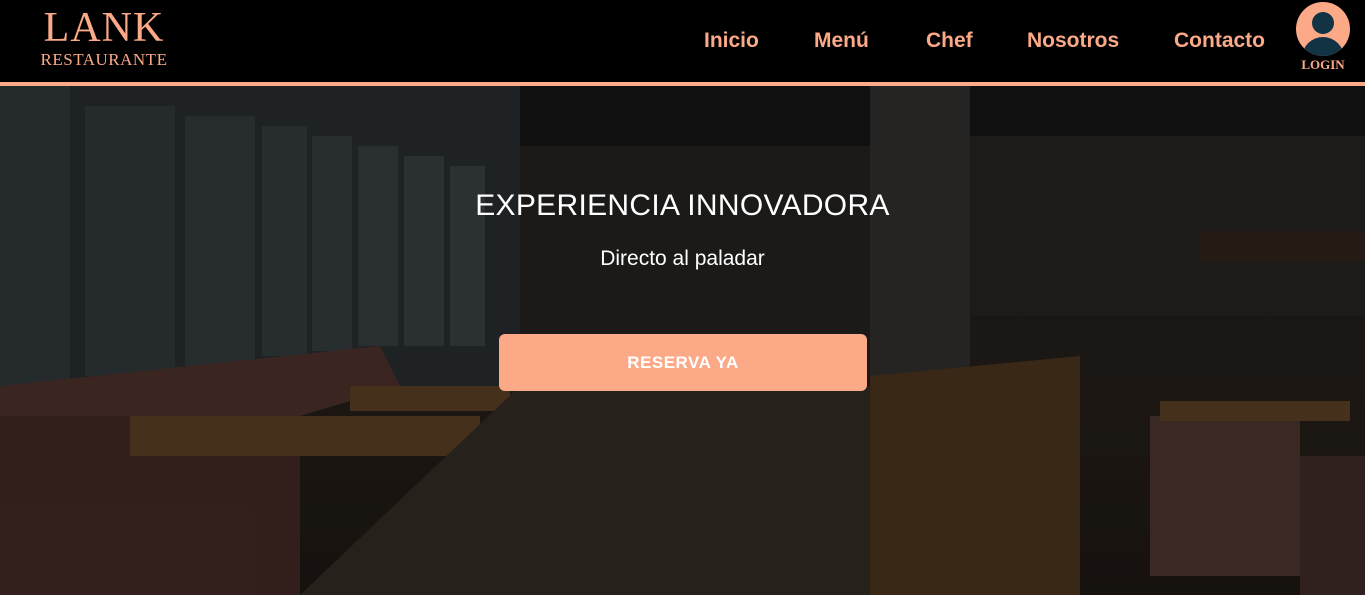  I want to click on nav-link-nosotros: Nosotros, so click(1073, 41).